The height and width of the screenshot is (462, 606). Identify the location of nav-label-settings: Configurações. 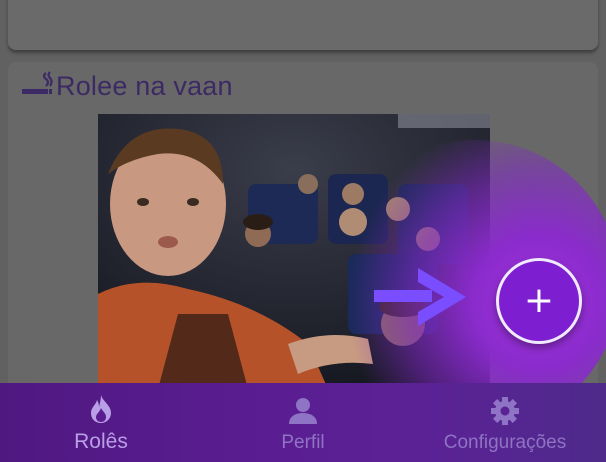
(505, 442).